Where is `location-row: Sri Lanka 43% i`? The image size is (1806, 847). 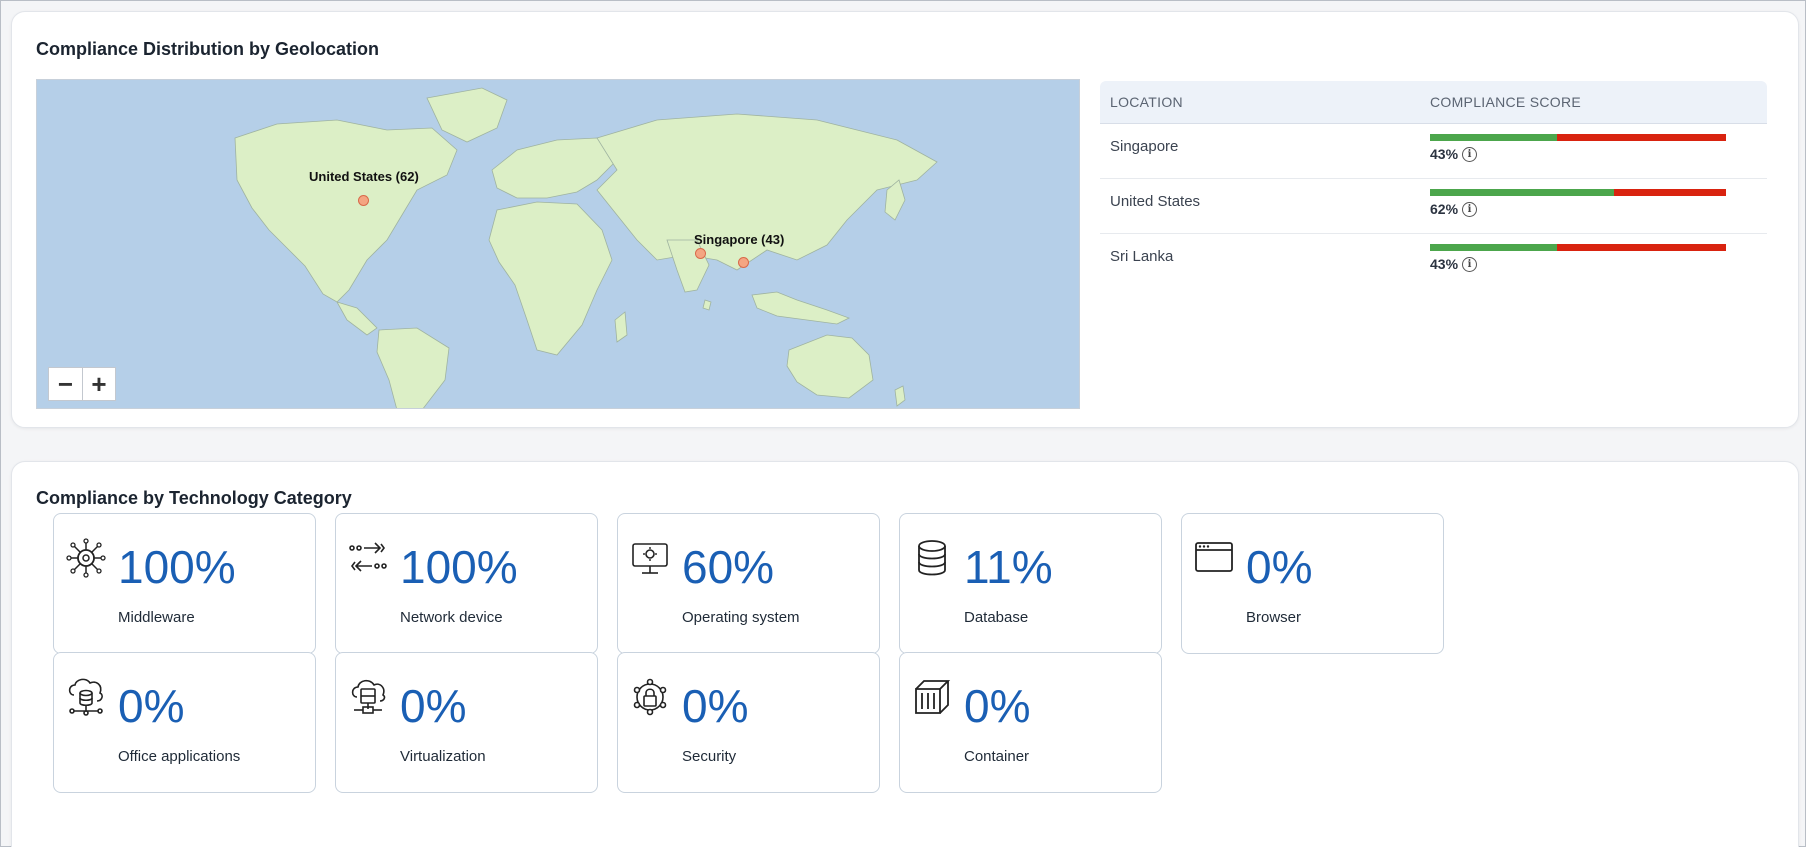
location-row: Sri Lanka 43% i is located at coordinates (1433, 261).